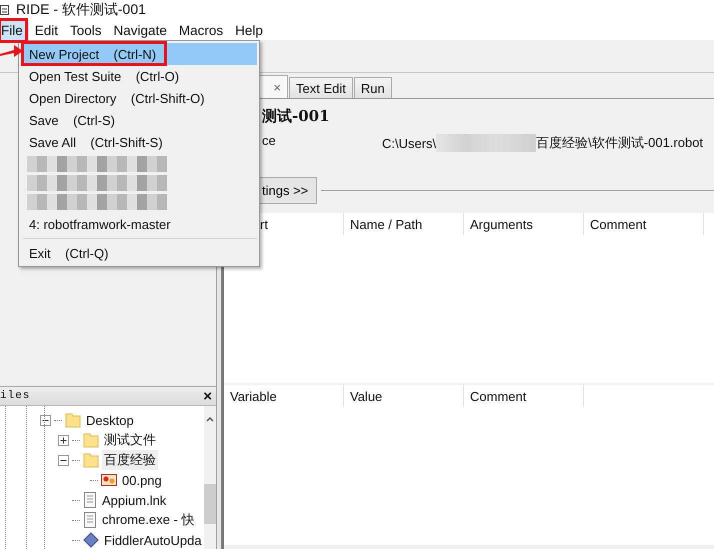  I want to click on menu-item: Tools, so click(86, 30).